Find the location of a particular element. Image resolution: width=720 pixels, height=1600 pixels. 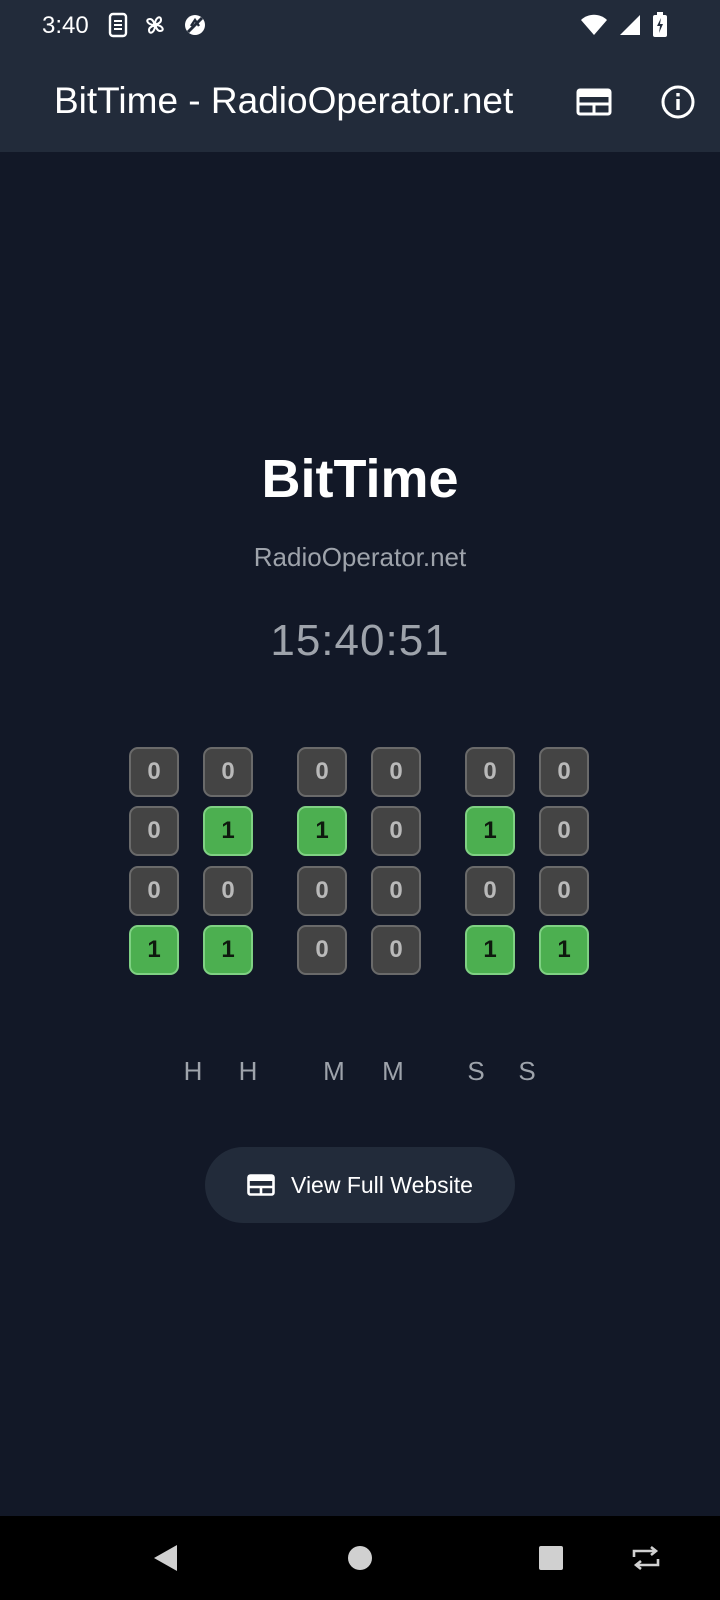

view-full-website-label: View Full Website is located at coordinates (382, 1184).